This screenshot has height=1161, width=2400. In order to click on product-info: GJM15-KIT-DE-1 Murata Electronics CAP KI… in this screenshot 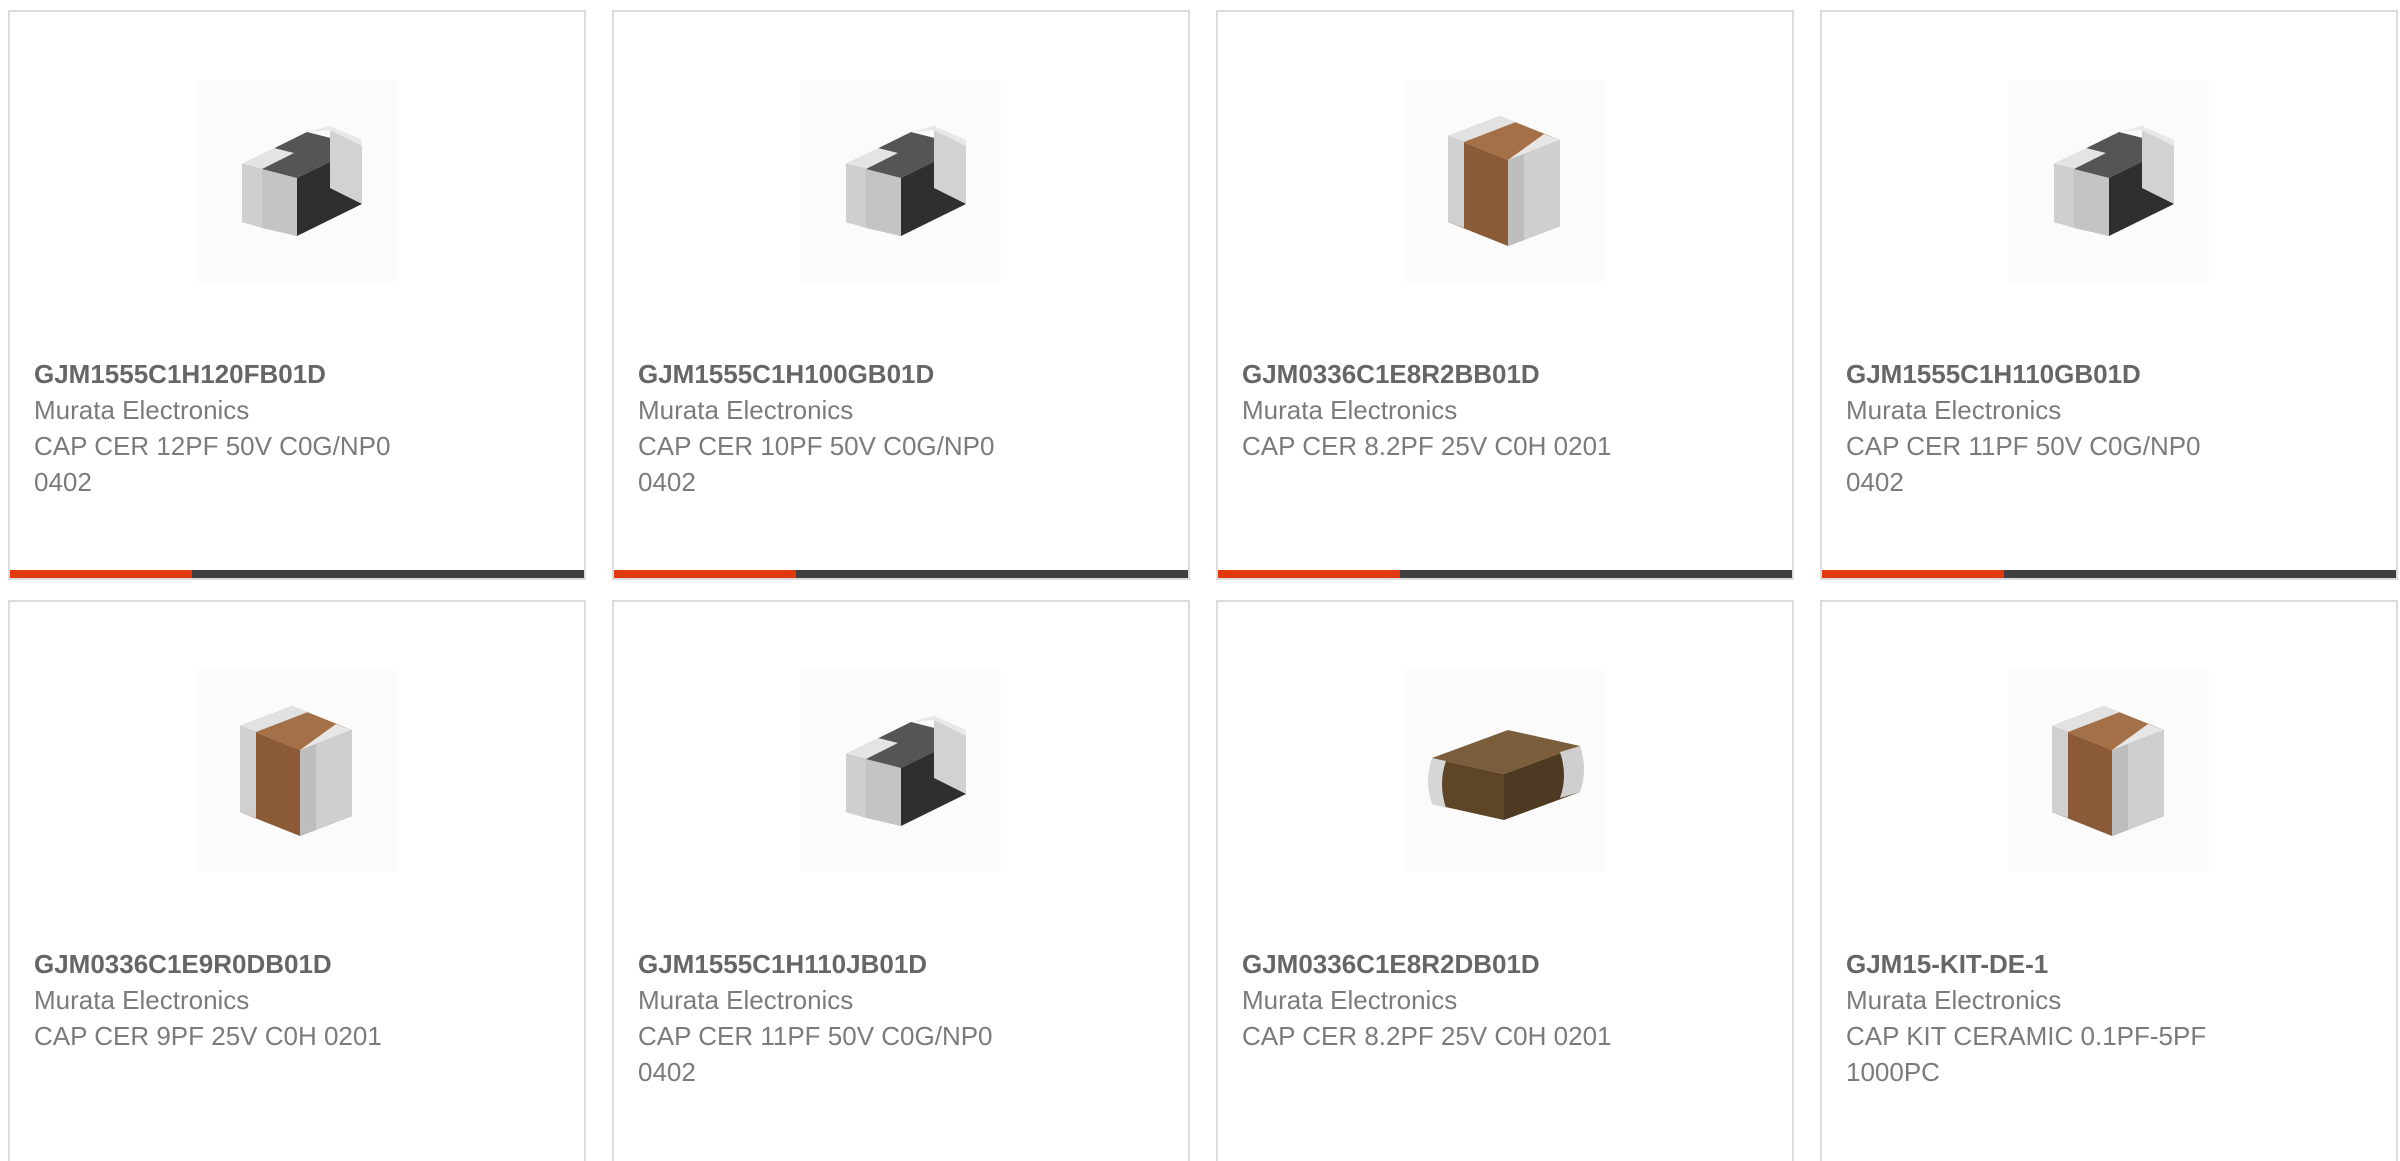, I will do `click(2106, 1018)`.